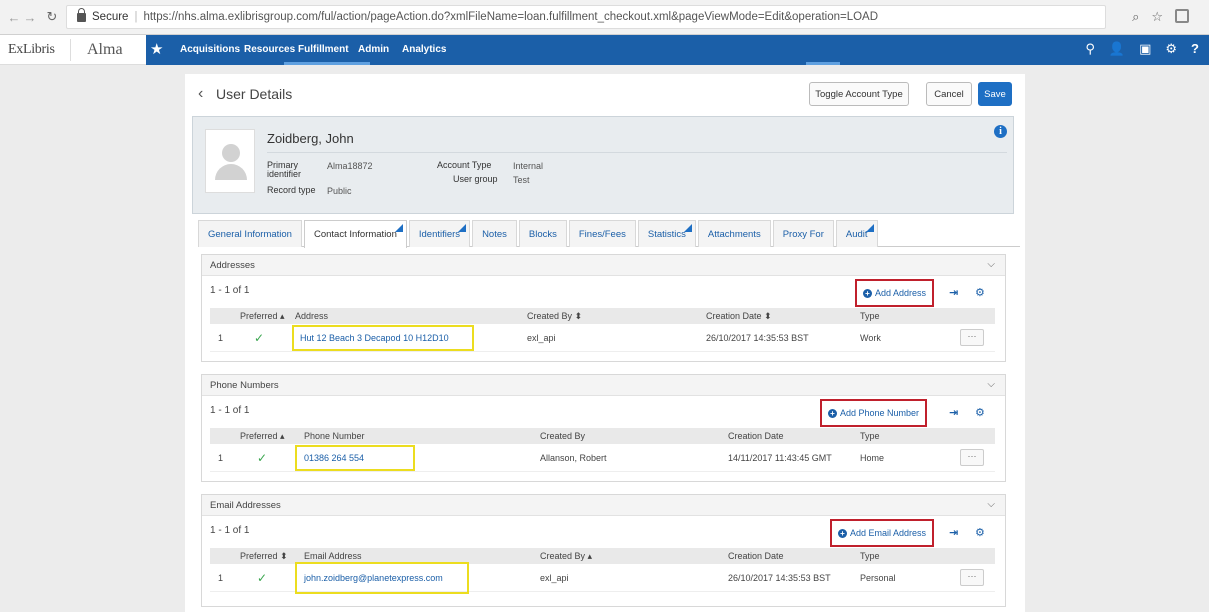 Image resolution: width=1209 pixels, height=612 pixels. What do you see at coordinates (14, 17) in the screenshot?
I see `back-arrow-icon: ←` at bounding box center [14, 17].